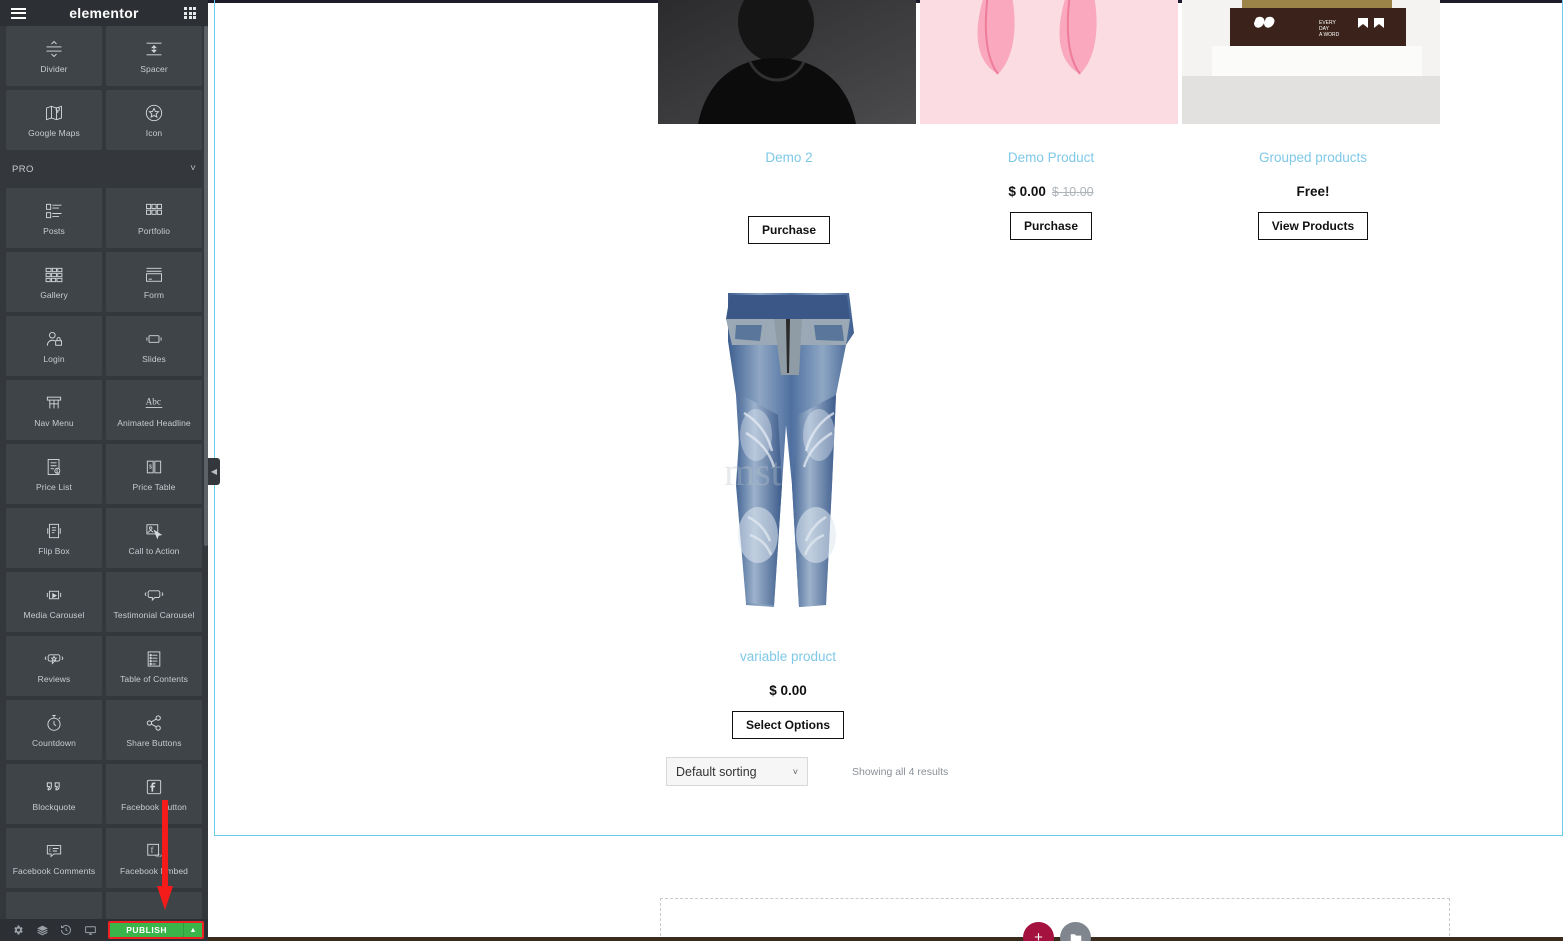  What do you see at coordinates (154, 615) in the screenshot?
I see `widget-label: Testimonial Carousel` at bounding box center [154, 615].